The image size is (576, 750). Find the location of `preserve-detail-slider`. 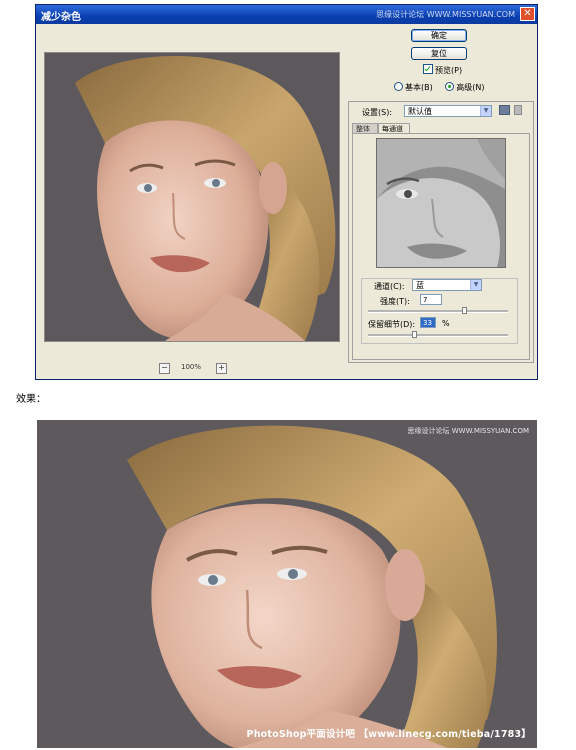

preserve-detail-slider is located at coordinates (438, 334).